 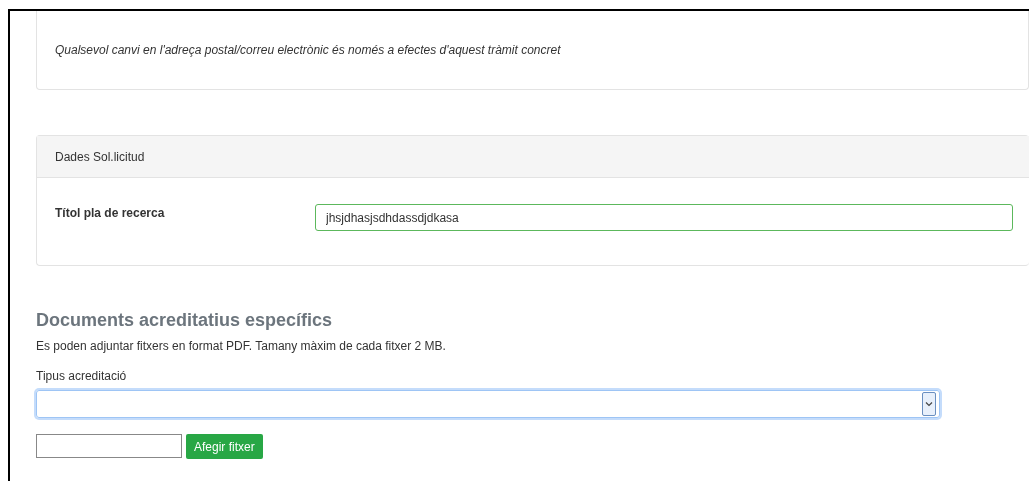 I want to click on file-name-field, so click(x=109, y=446).